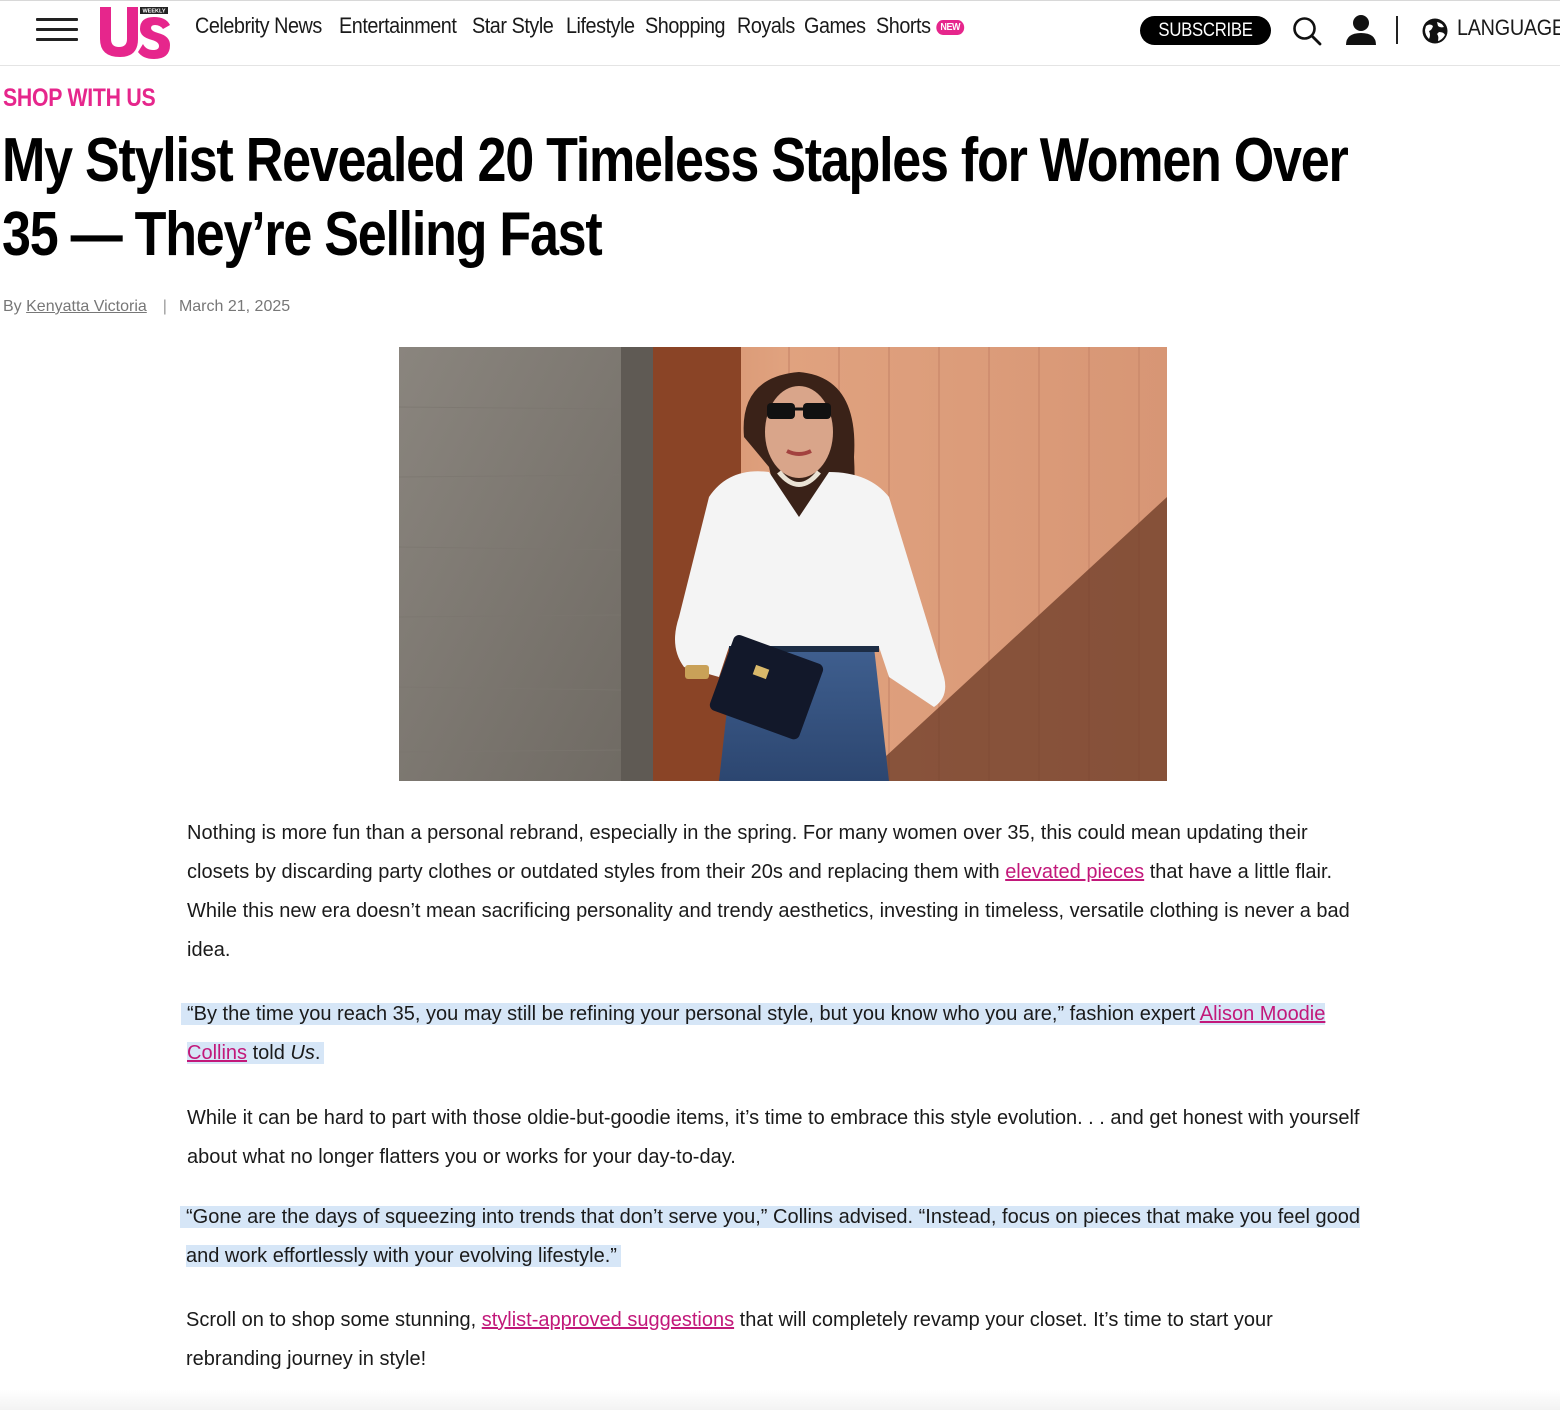  What do you see at coordinates (153, 12) in the screenshot?
I see `logo-weekly-text: WEEKLY` at bounding box center [153, 12].